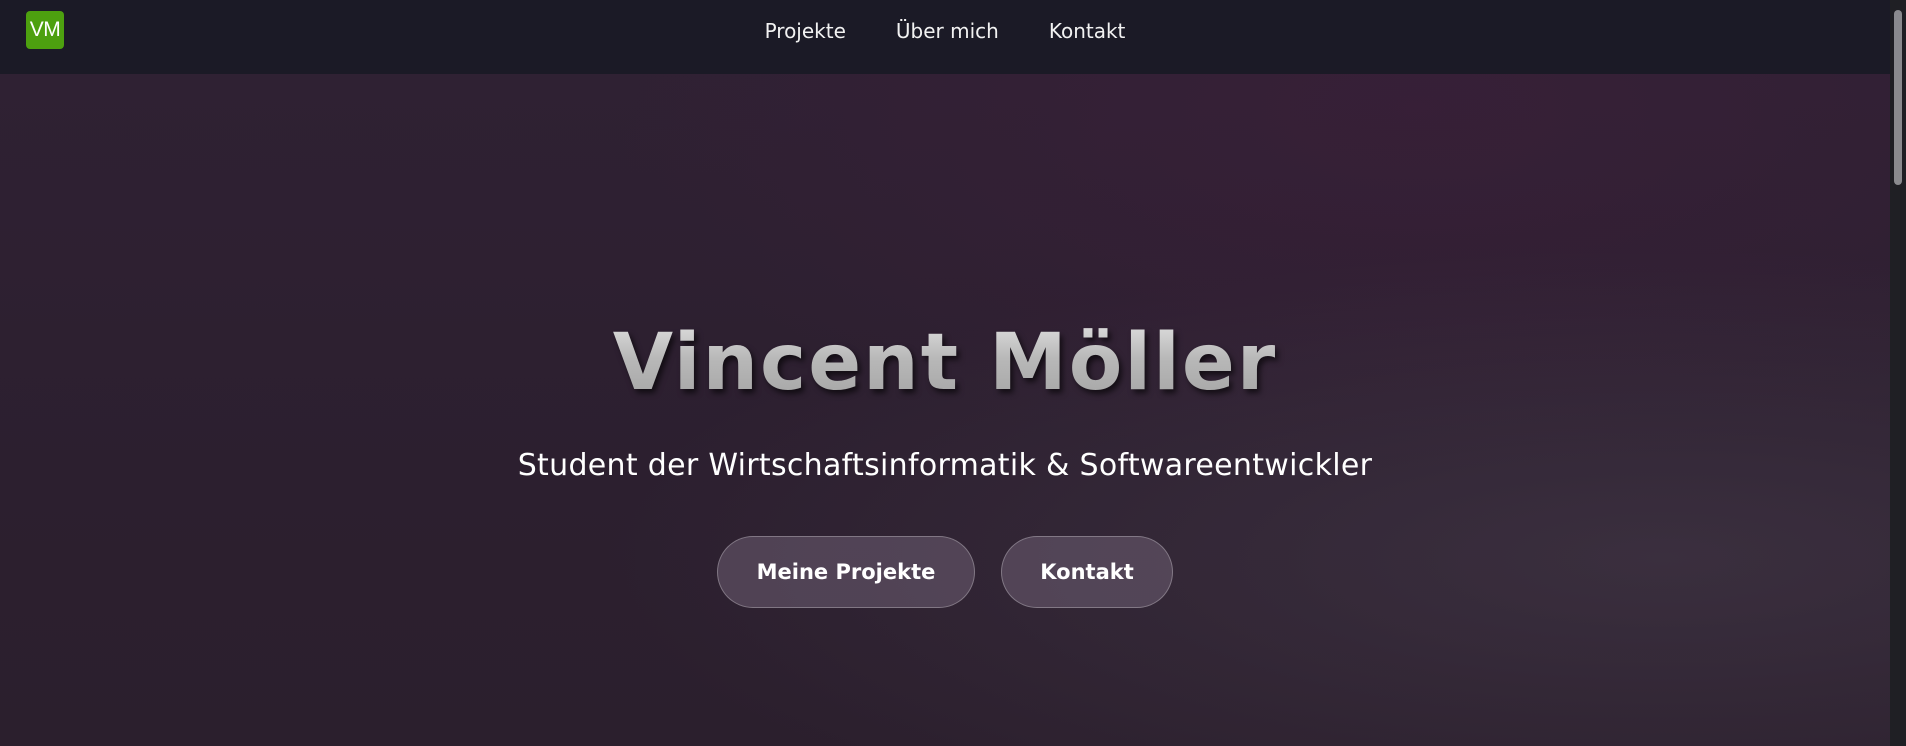 This screenshot has height=746, width=1906. Describe the element at coordinates (1898, 373) in the screenshot. I see `scrollbar` at that location.